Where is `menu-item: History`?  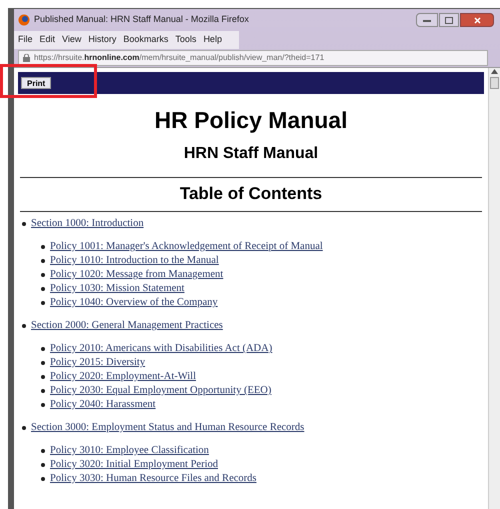 menu-item: History is located at coordinates (102, 40).